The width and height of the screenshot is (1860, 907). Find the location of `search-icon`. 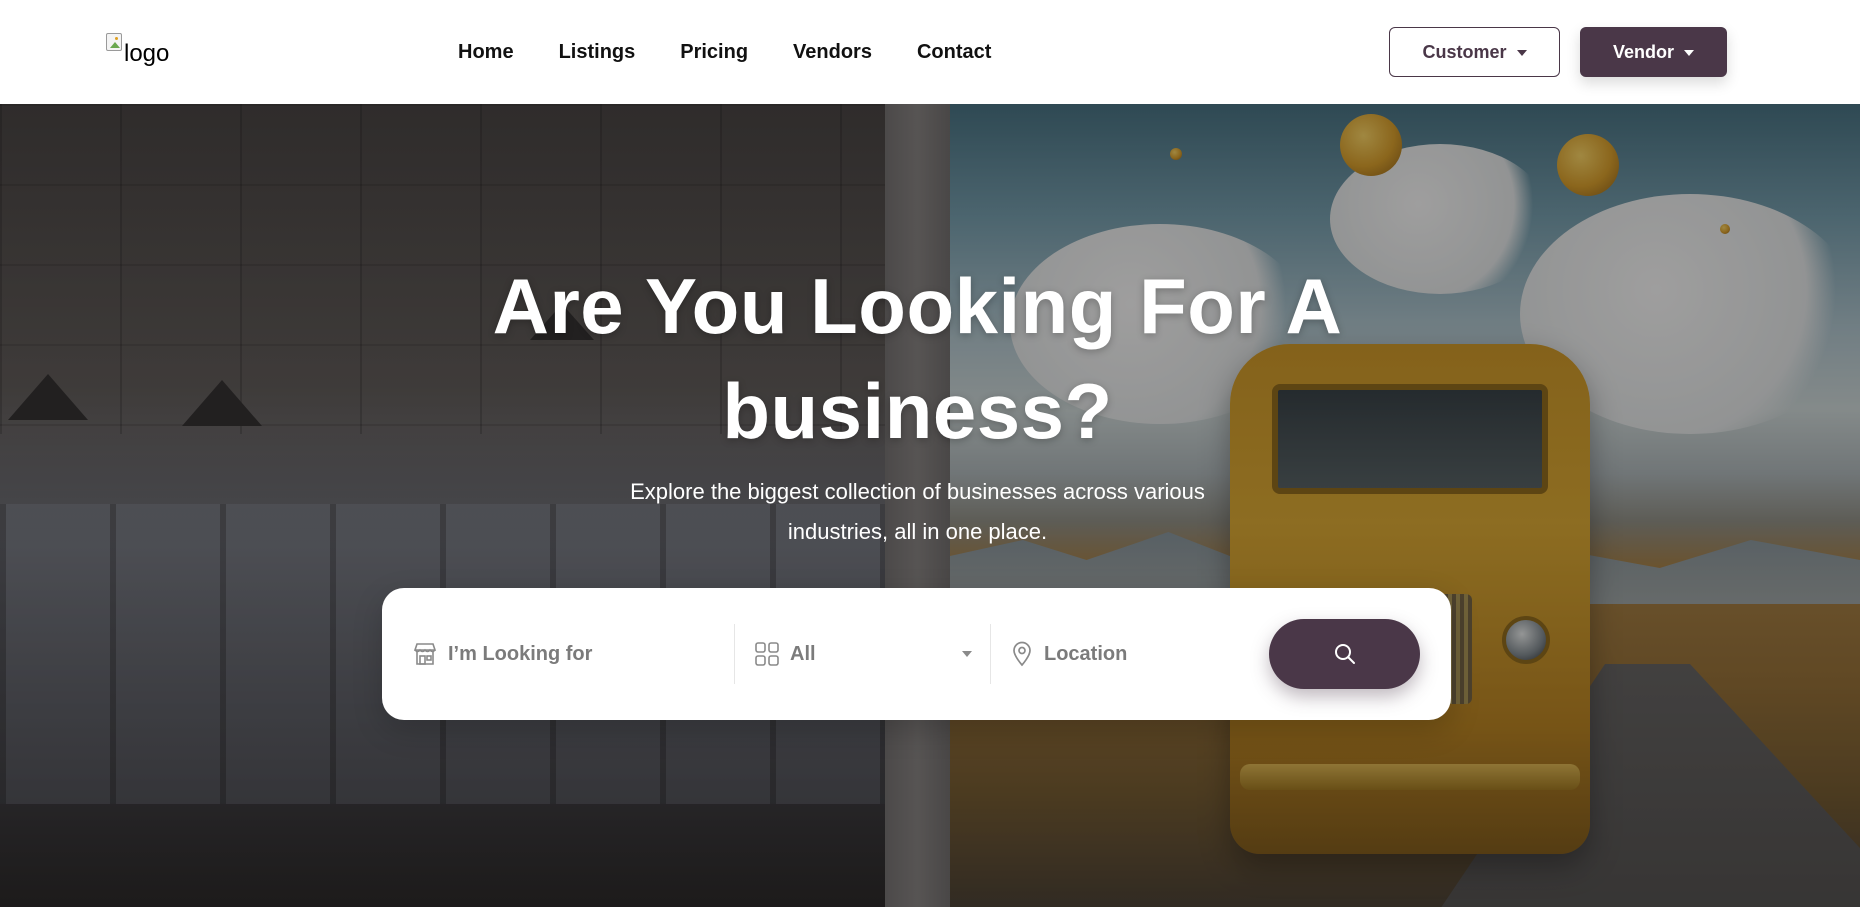

search-icon is located at coordinates (1344, 654).